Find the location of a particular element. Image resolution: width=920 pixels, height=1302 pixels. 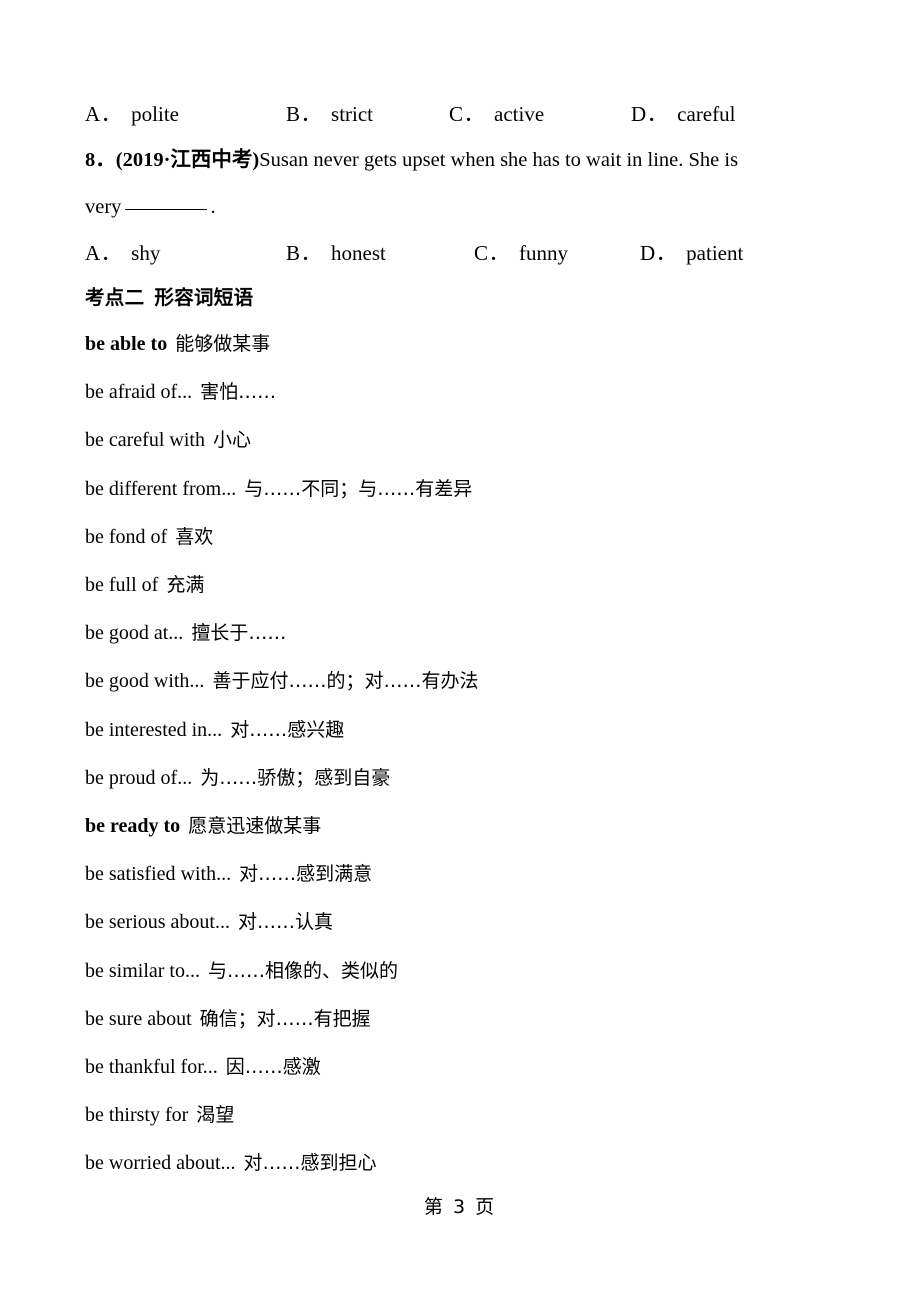

phrase-item: be careful with 小心 is located at coordinates (475, 440).